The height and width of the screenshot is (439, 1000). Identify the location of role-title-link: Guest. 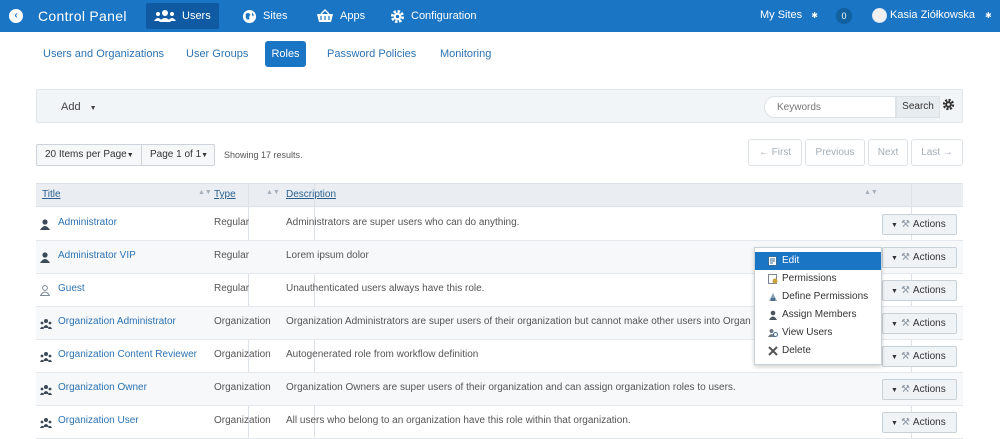
(71, 288).